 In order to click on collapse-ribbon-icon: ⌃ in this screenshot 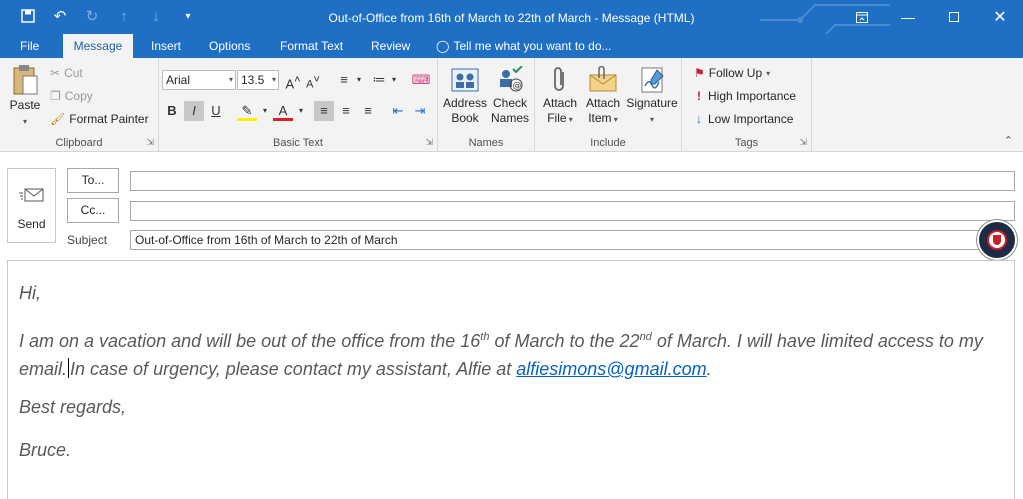, I will do `click(1008, 140)`.